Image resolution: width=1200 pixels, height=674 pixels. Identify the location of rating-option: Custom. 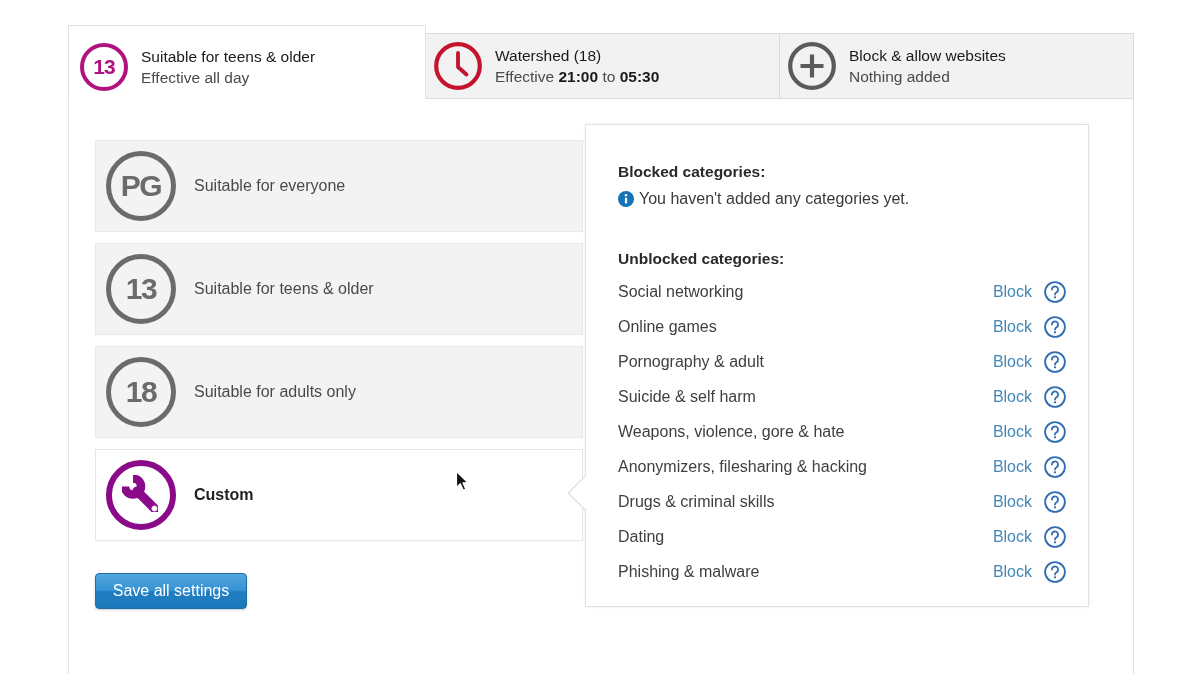
(339, 495).